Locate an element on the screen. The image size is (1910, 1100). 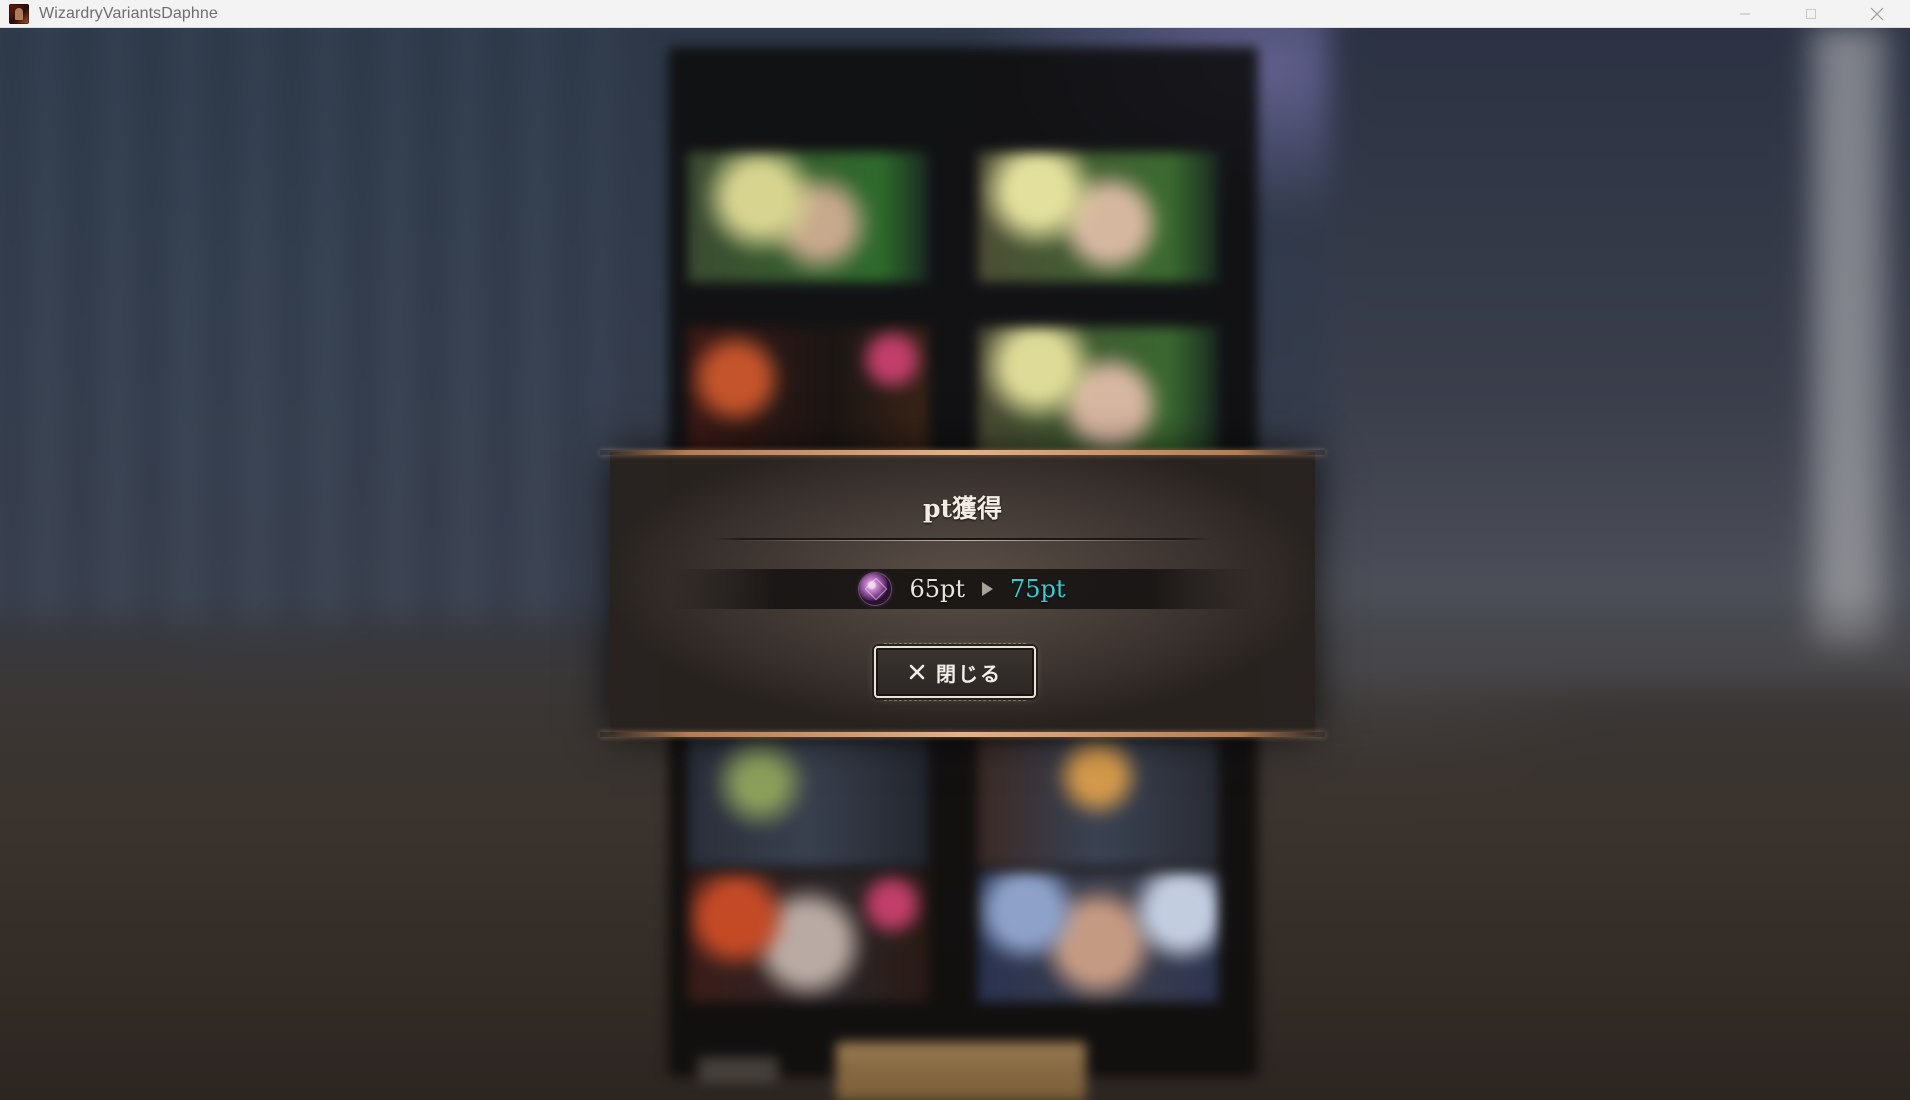
title-divider is located at coordinates (963, 539).